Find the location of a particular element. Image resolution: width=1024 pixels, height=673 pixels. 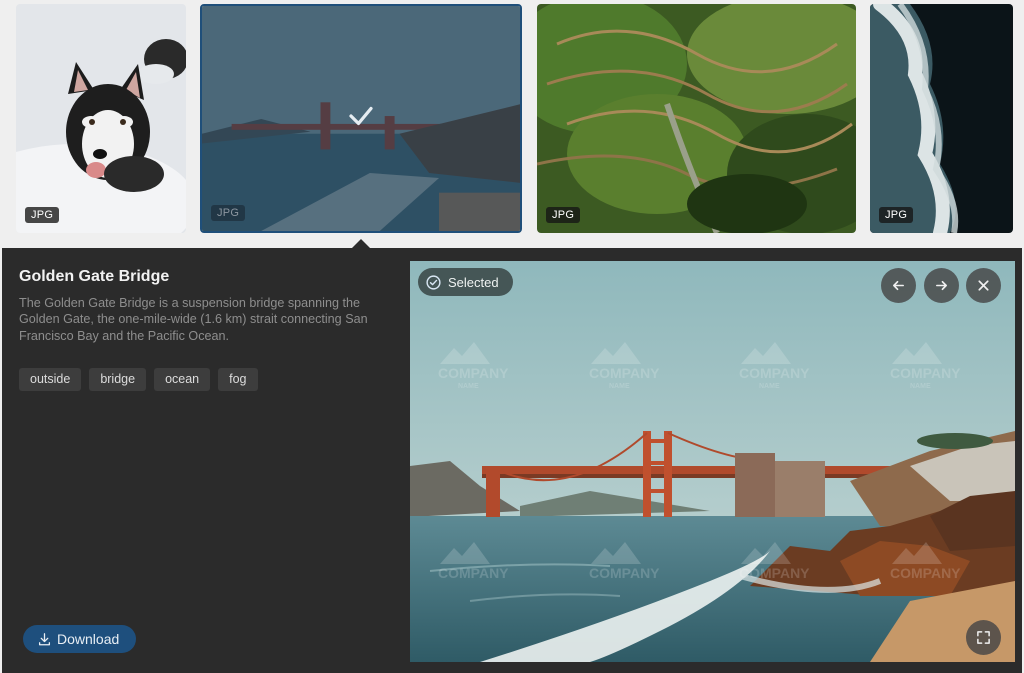

check-icon is located at coordinates (361, 115).